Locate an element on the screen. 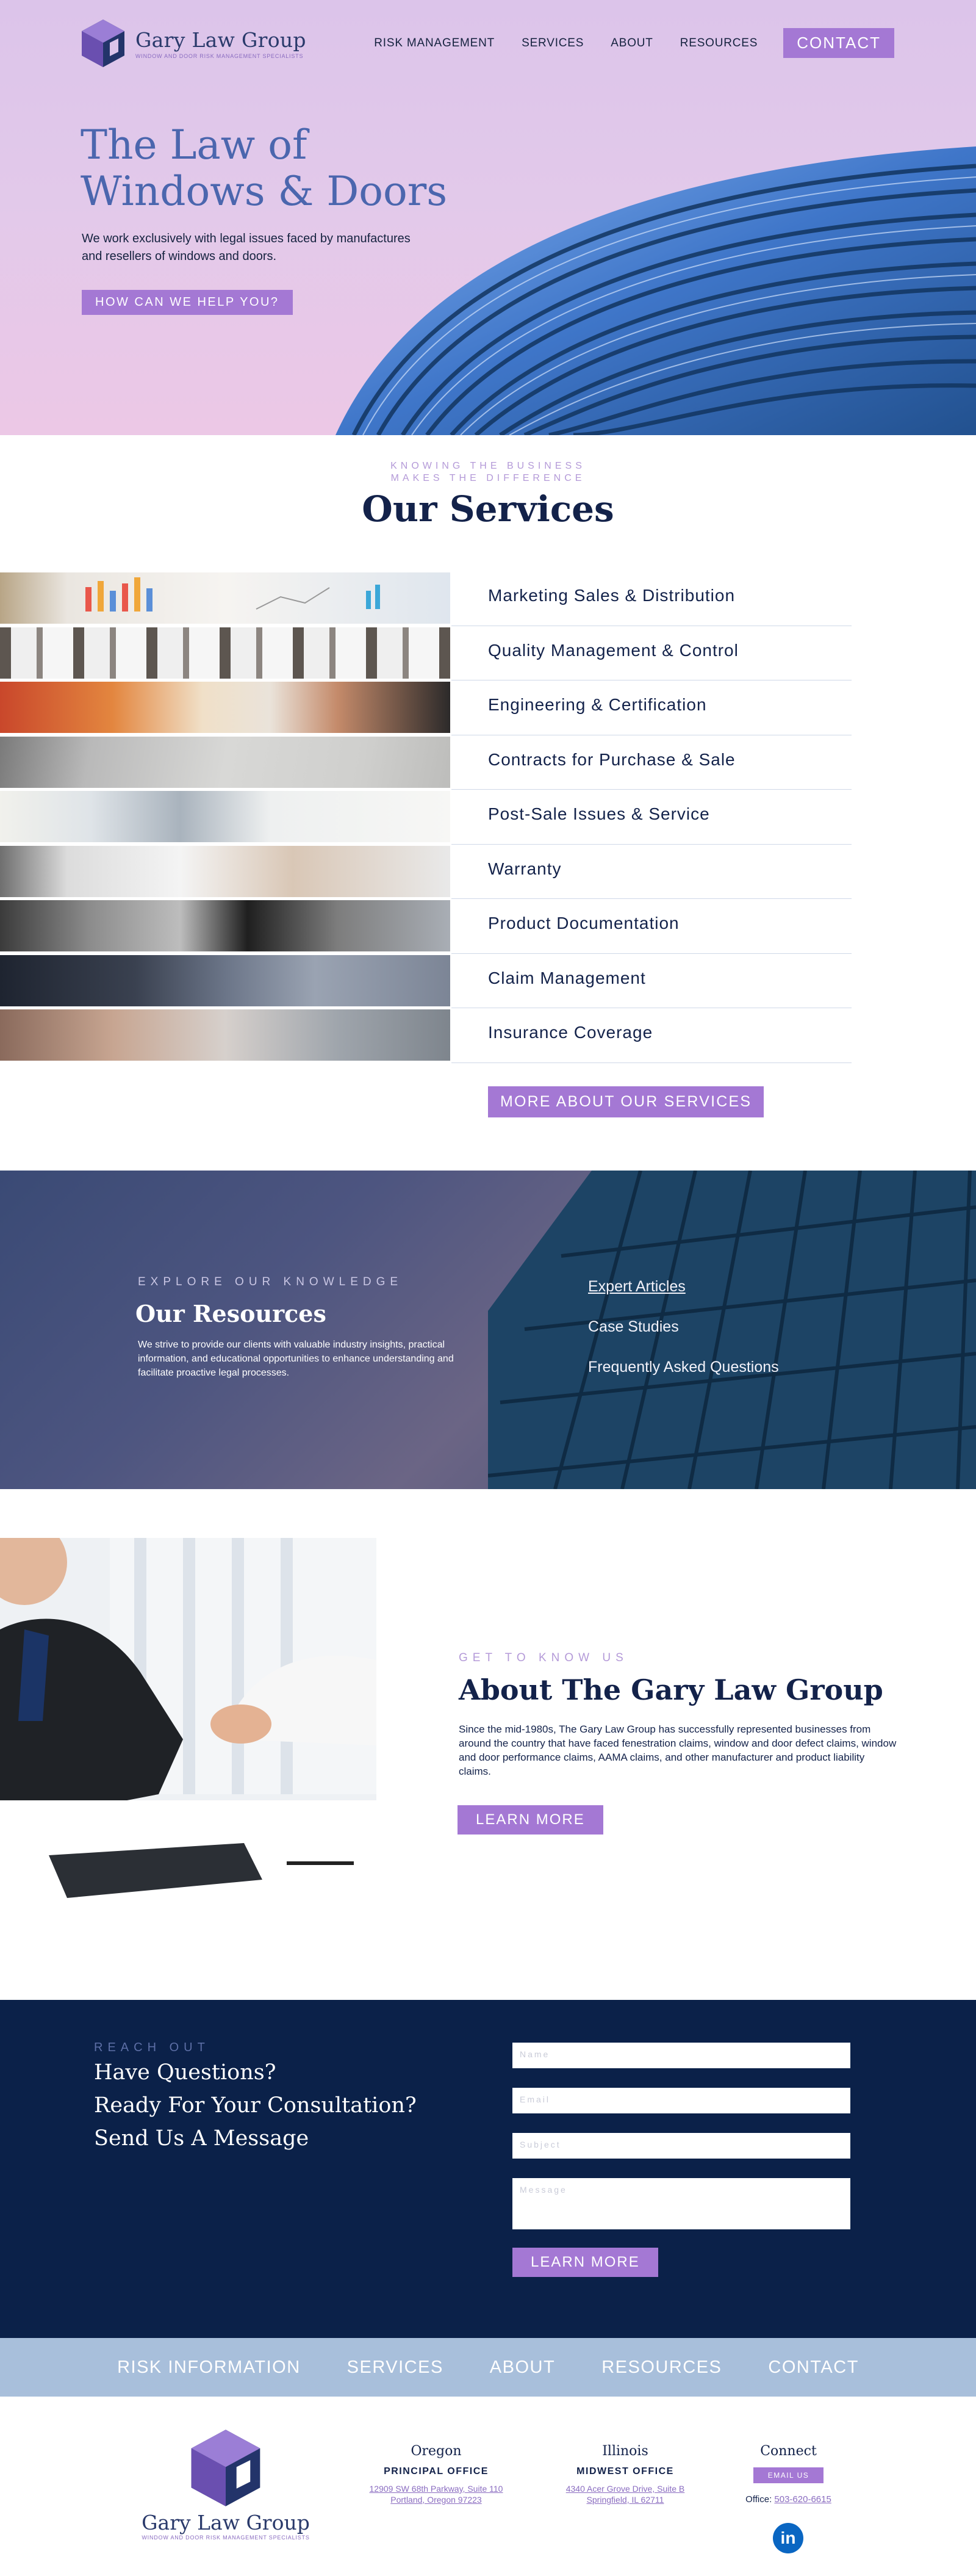 The height and width of the screenshot is (2576, 976). service-row-engineering: Engineering & Certification is located at coordinates (488, 707).